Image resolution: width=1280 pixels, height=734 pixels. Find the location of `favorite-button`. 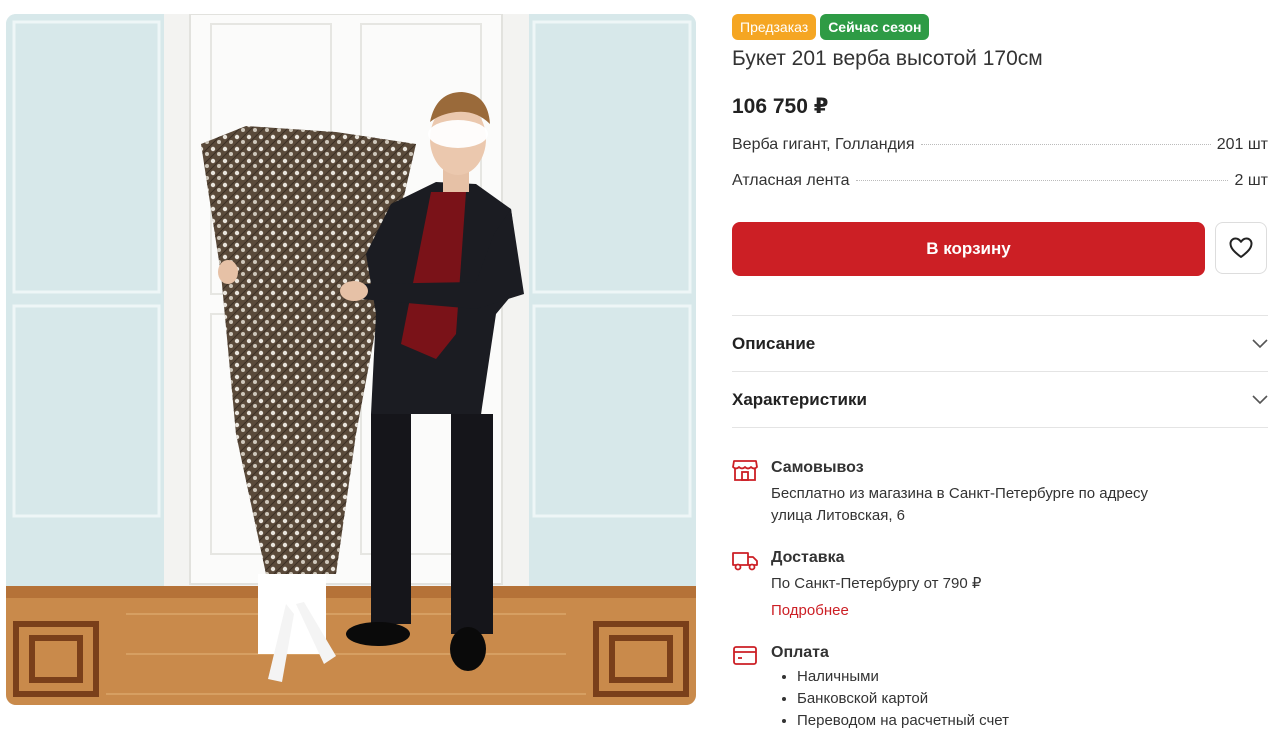

favorite-button is located at coordinates (1241, 248).